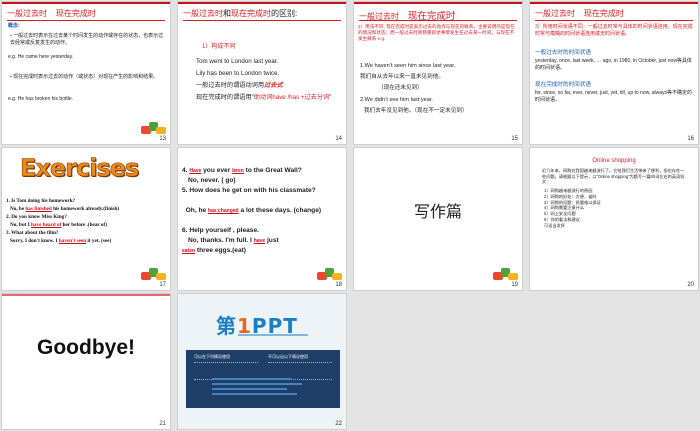 Image resolution: width=700 pixels, height=431 pixels. I want to click on slide-number: 13, so click(162, 139).